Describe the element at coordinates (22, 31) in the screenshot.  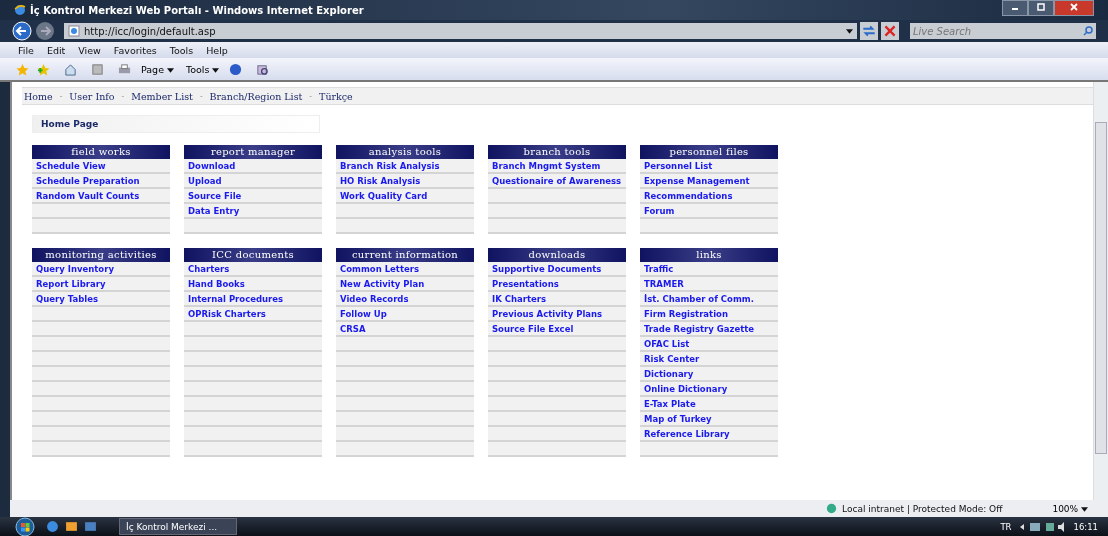
I see `back-icon` at that location.